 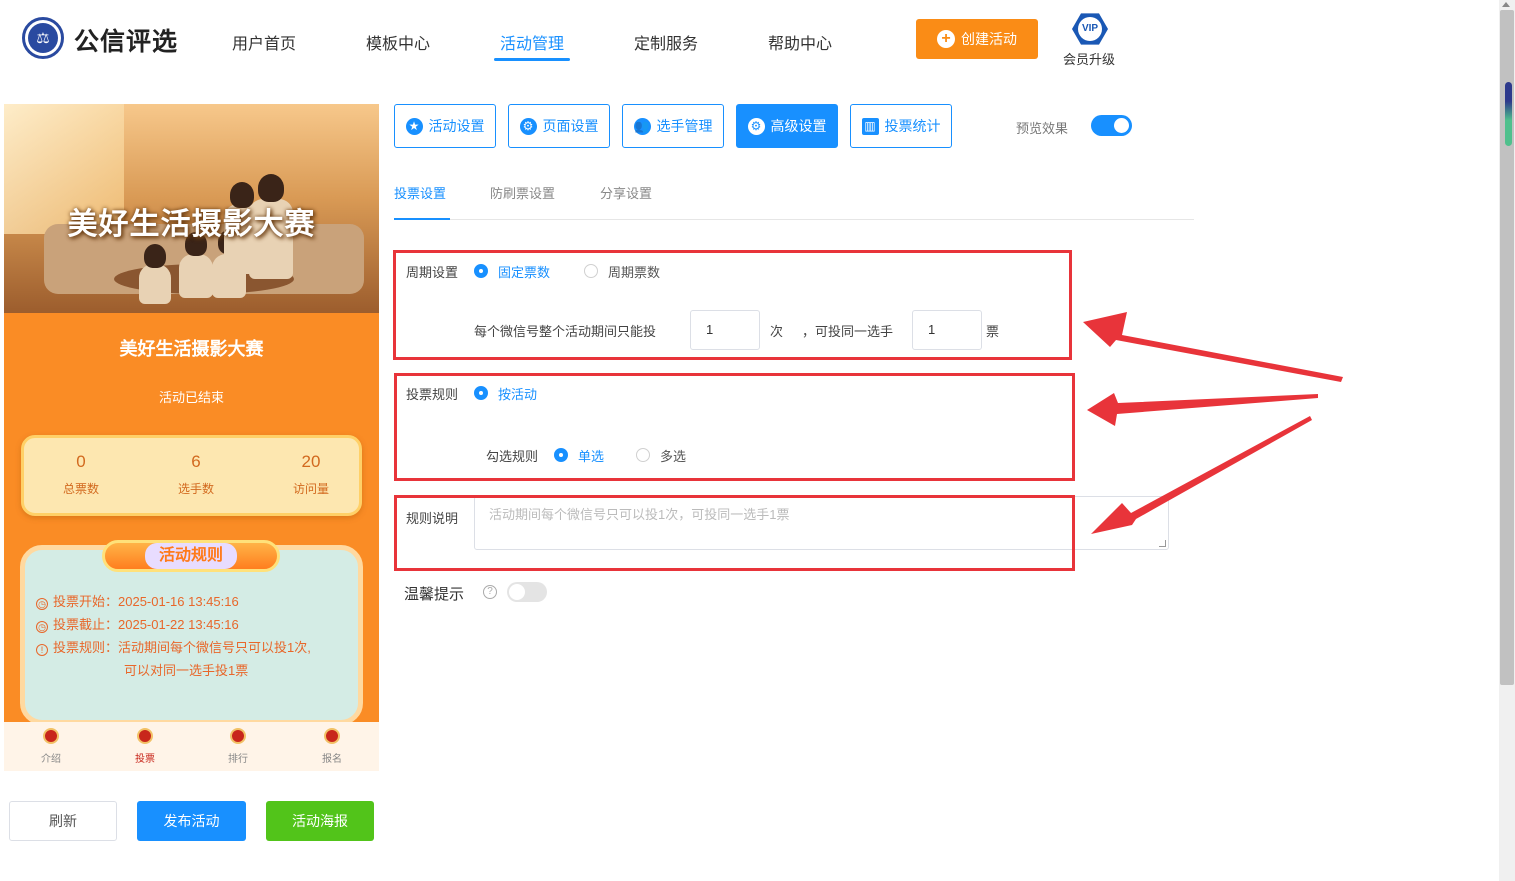 What do you see at coordinates (1202, 409) in the screenshot?
I see `arrow-to-vote-rule` at bounding box center [1202, 409].